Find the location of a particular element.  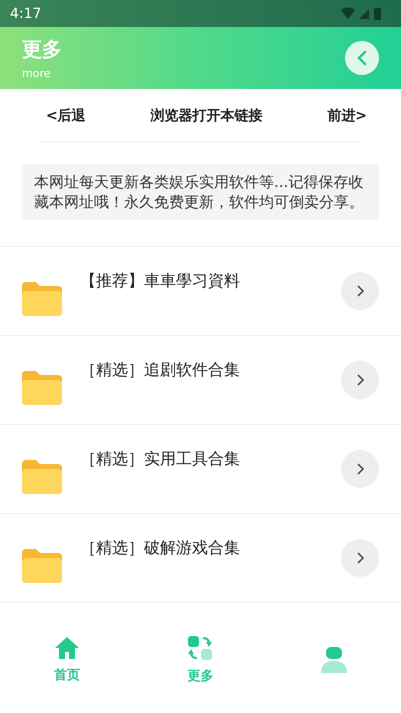

page-title: 更多 is located at coordinates (42, 49).